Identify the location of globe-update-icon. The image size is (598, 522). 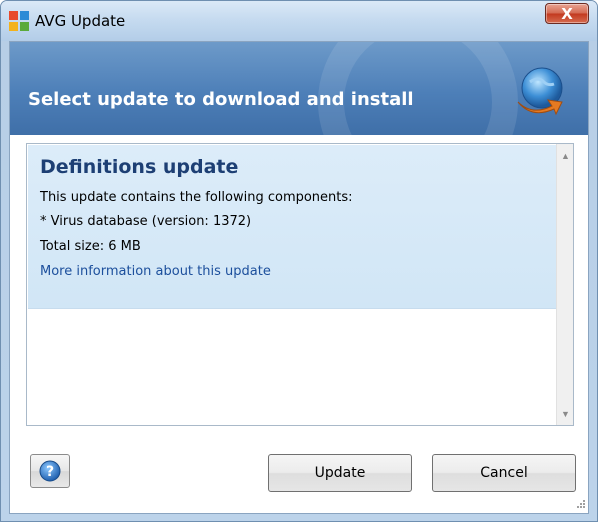
(540, 91).